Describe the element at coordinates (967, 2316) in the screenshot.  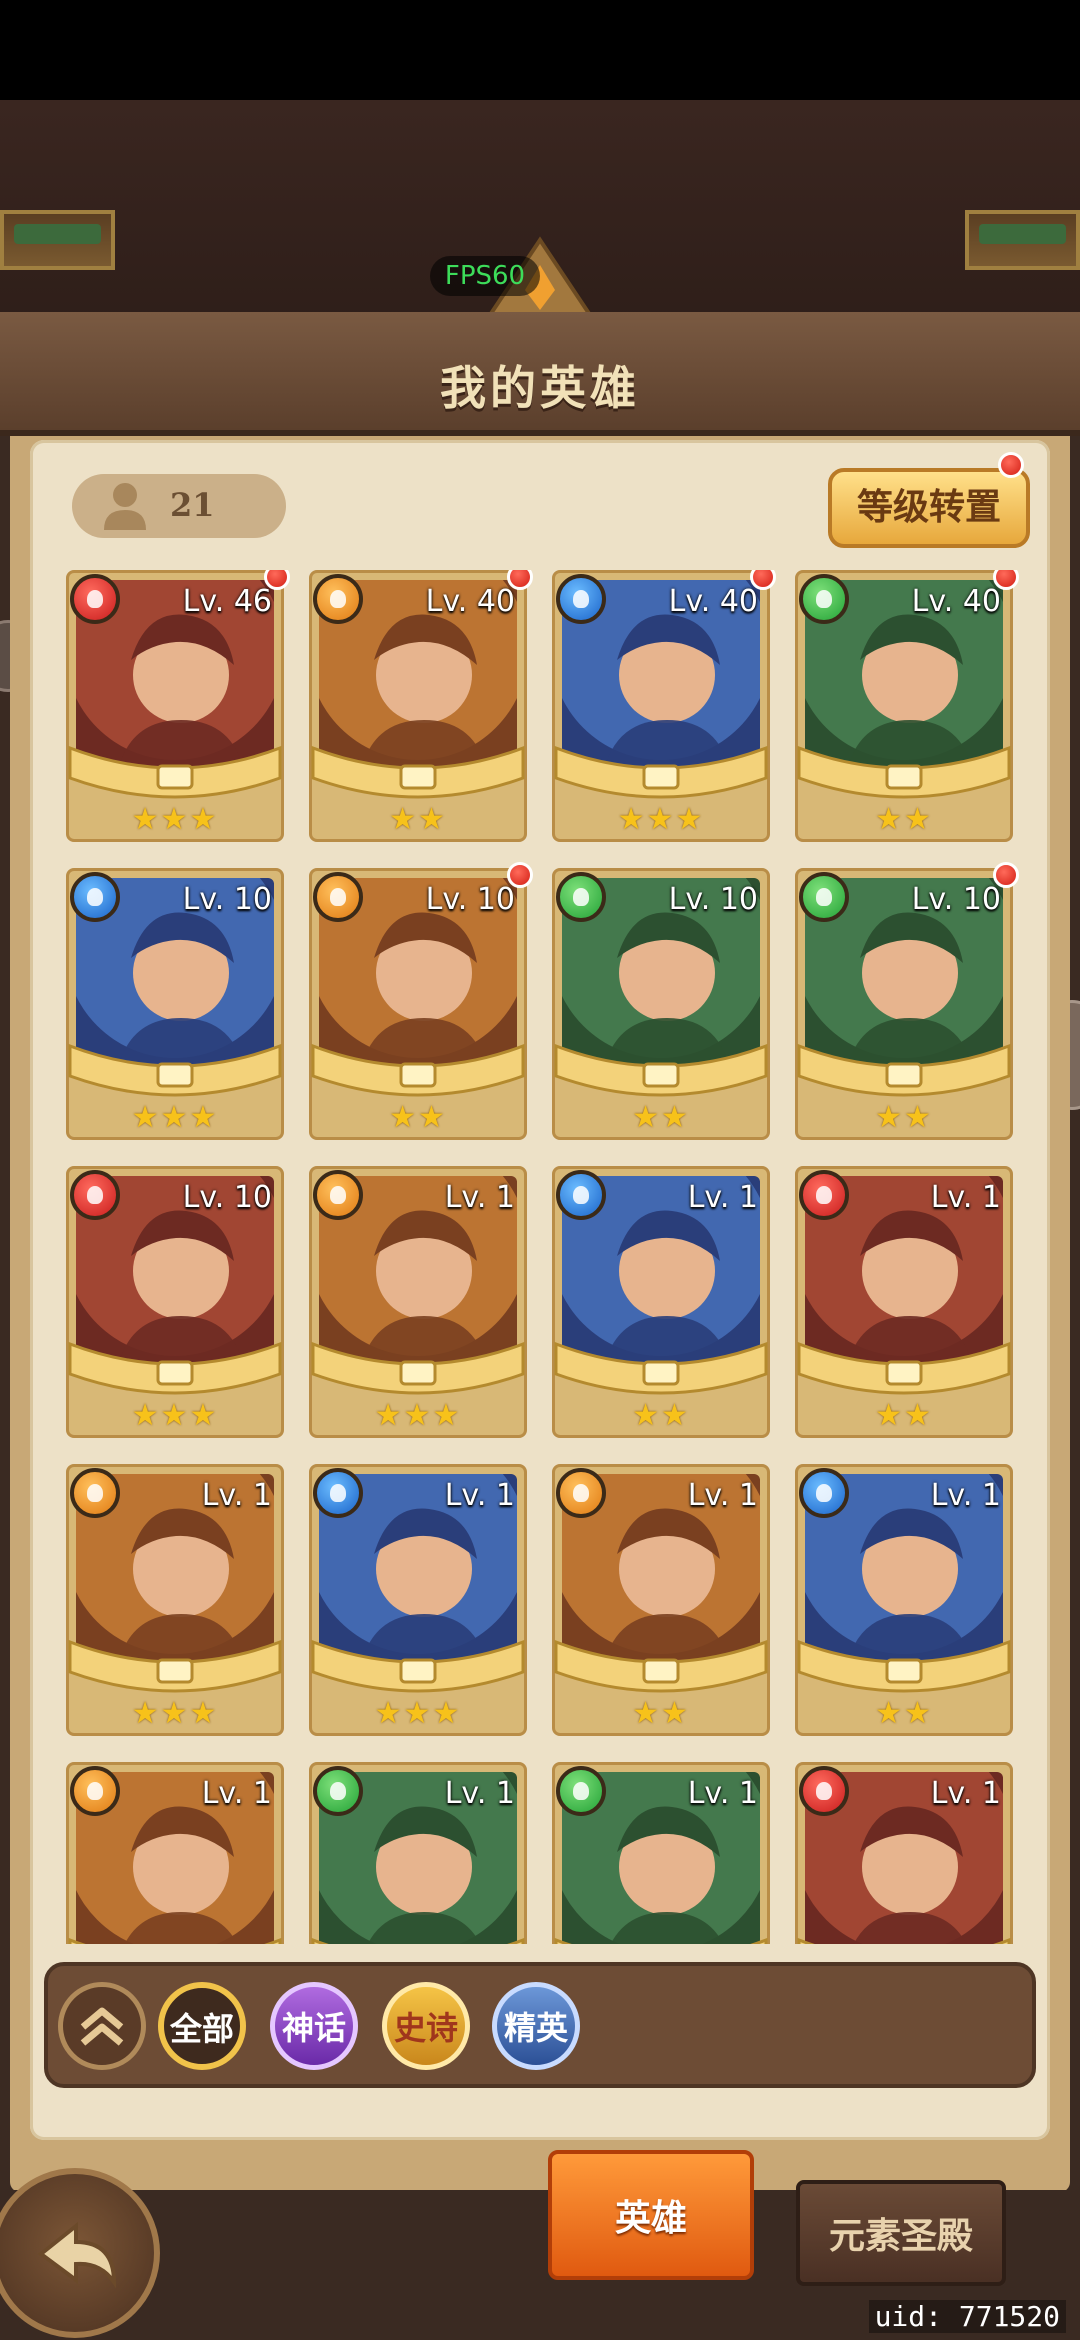
I see `user-id: uid: 771520` at that location.